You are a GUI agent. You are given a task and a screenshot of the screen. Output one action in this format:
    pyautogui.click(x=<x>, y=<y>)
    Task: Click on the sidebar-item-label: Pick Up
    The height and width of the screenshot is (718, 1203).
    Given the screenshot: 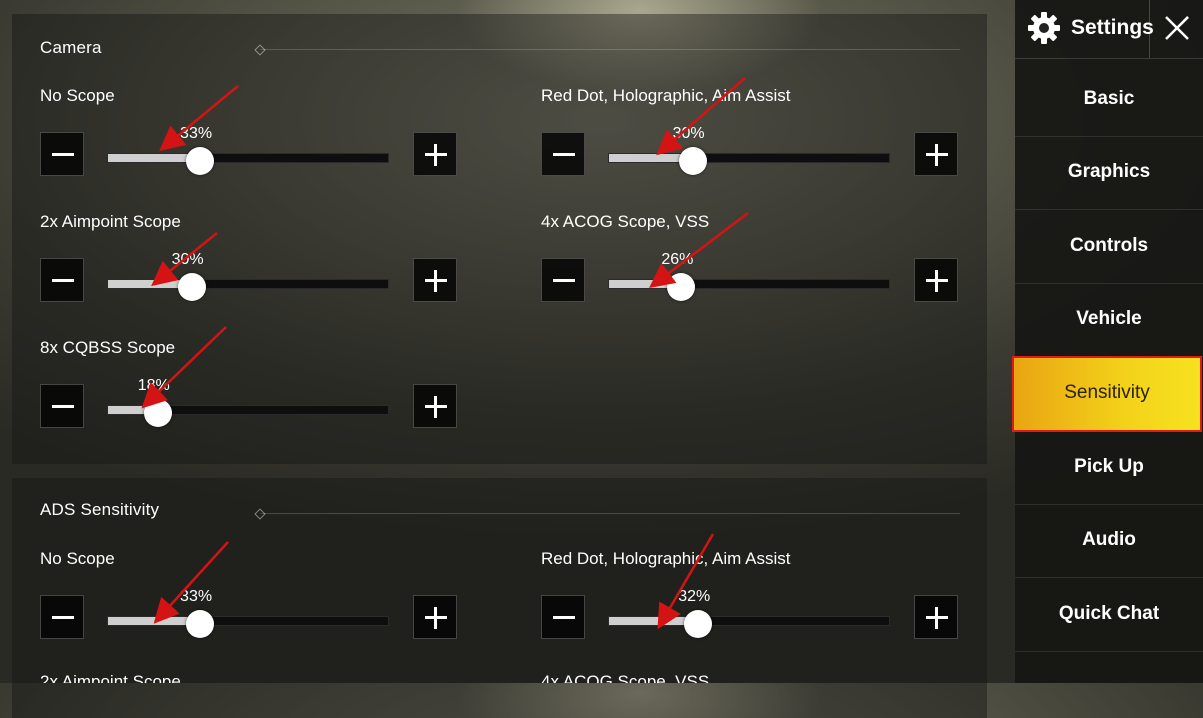 What is the action you would take?
    pyautogui.click(x=1109, y=466)
    